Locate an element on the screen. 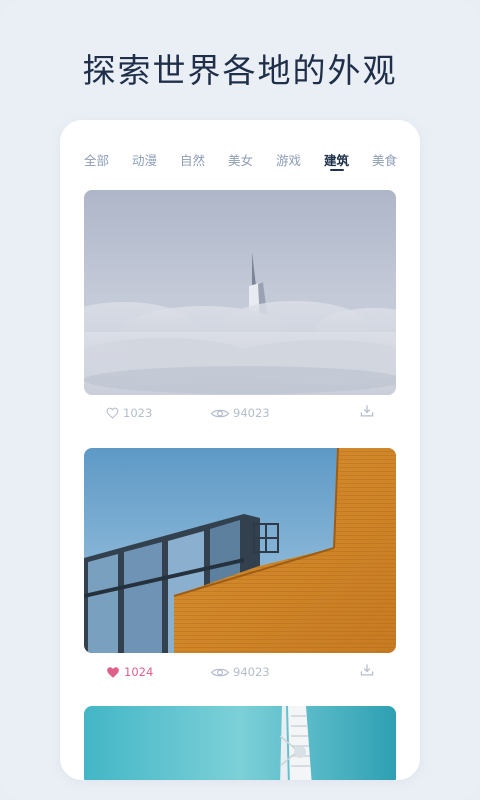 The width and height of the screenshot is (480, 800). sail-tower-image is located at coordinates (240, 743).